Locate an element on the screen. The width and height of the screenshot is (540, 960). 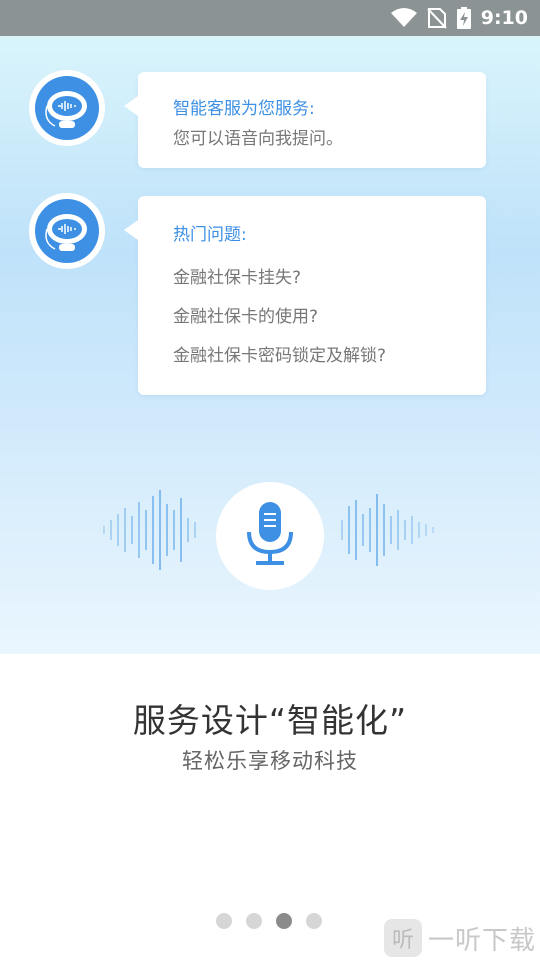
greeting-text: 您可以语音向我提问。 is located at coordinates (258, 139).